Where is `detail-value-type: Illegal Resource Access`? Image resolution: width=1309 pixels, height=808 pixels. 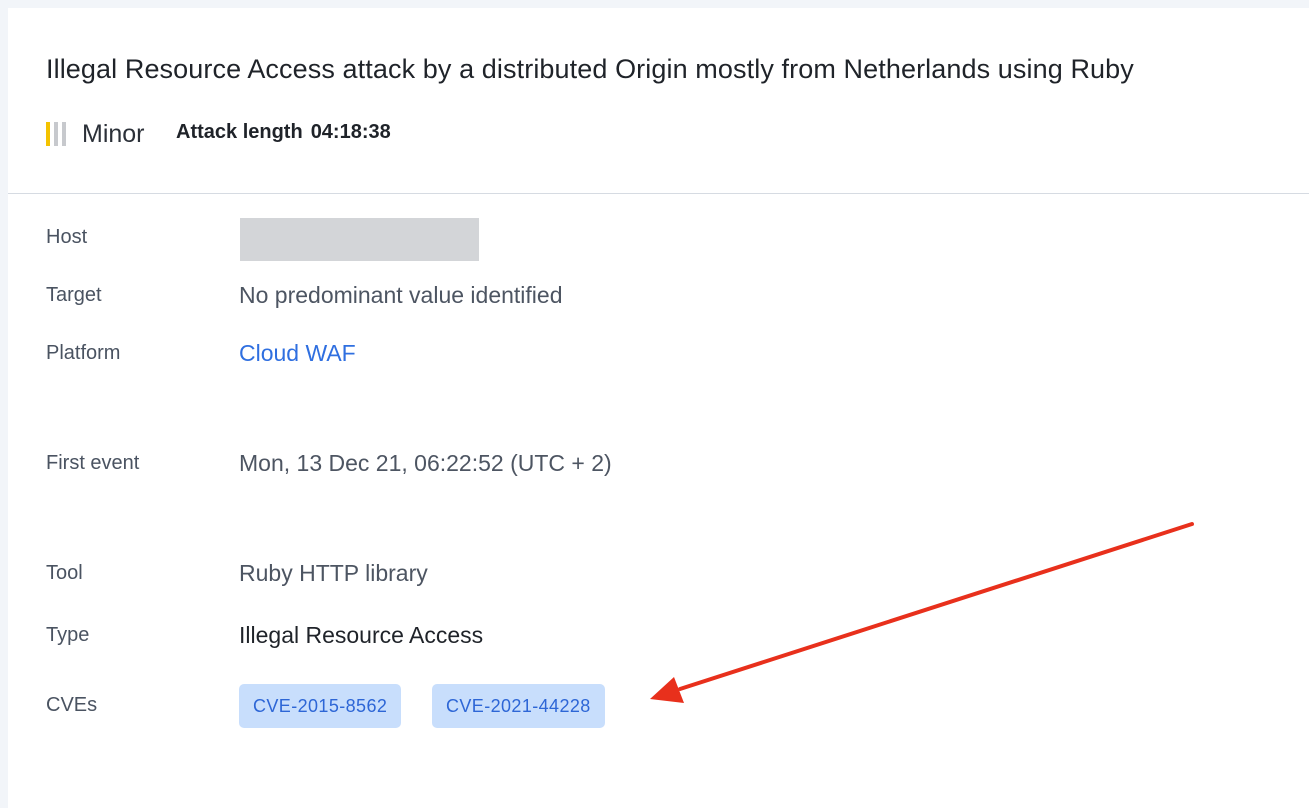 detail-value-type: Illegal Resource Access is located at coordinates (361, 635).